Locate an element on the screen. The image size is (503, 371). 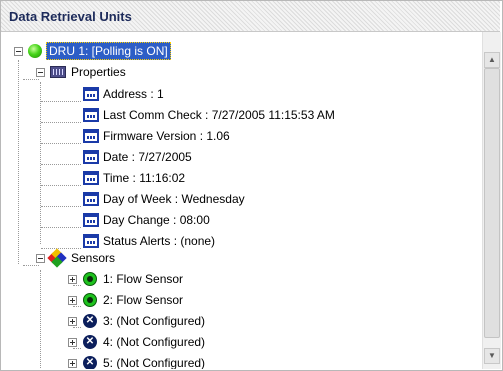
tree-node-label: Status Alerts : (none) is located at coordinates (159, 241).